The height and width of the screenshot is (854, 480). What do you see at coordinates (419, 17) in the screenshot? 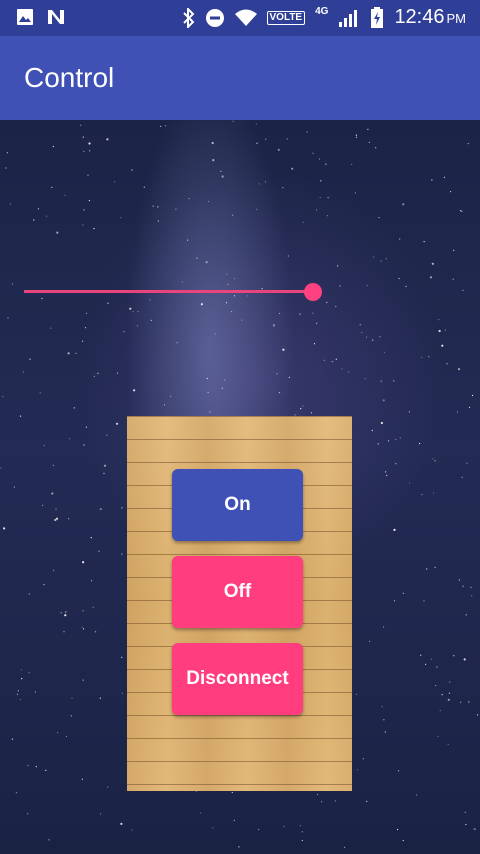
I see `clock-time: 12:46` at bounding box center [419, 17].